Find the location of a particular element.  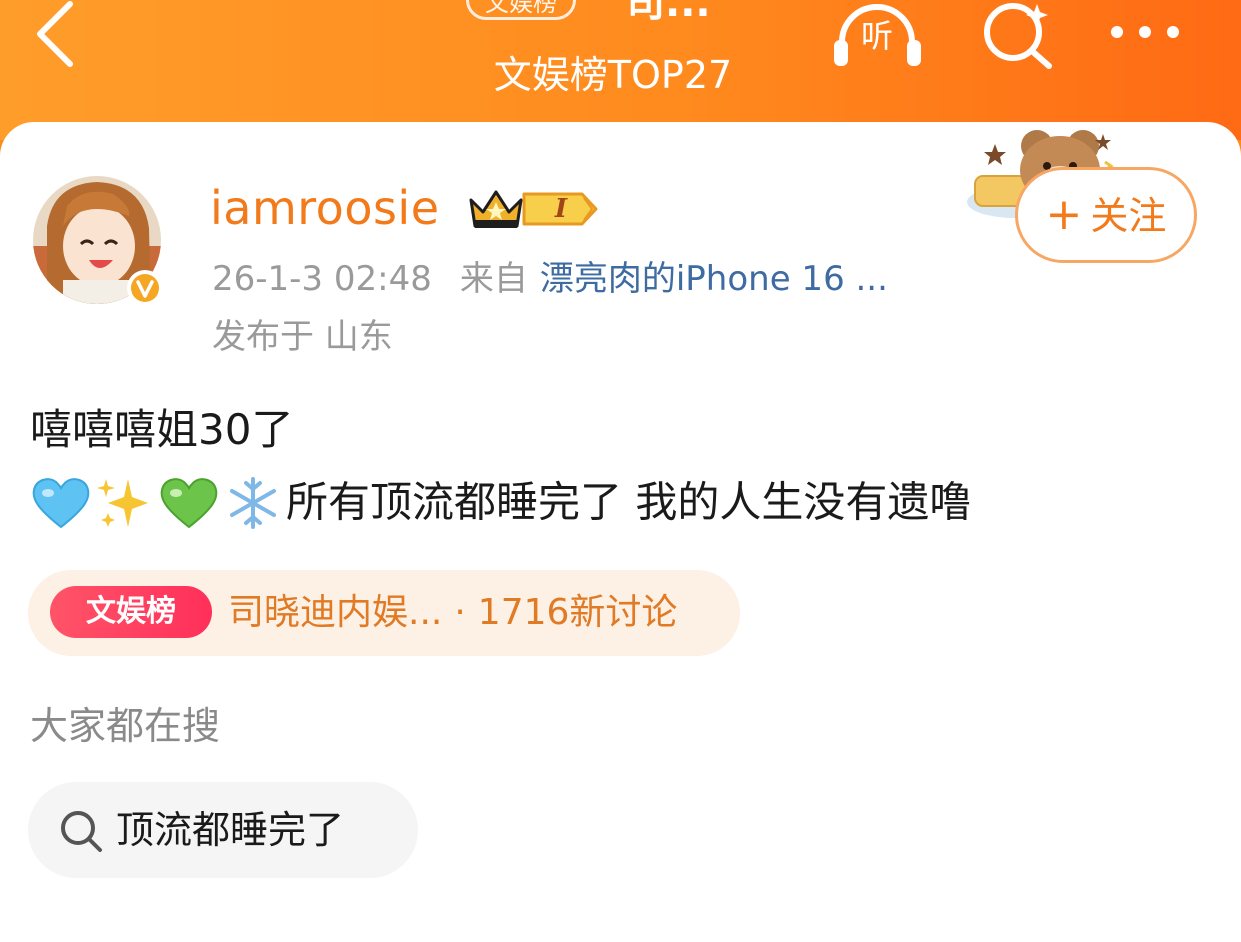

post-text-line1: 嘻嘻嘻姐30了 is located at coordinates (162, 429).